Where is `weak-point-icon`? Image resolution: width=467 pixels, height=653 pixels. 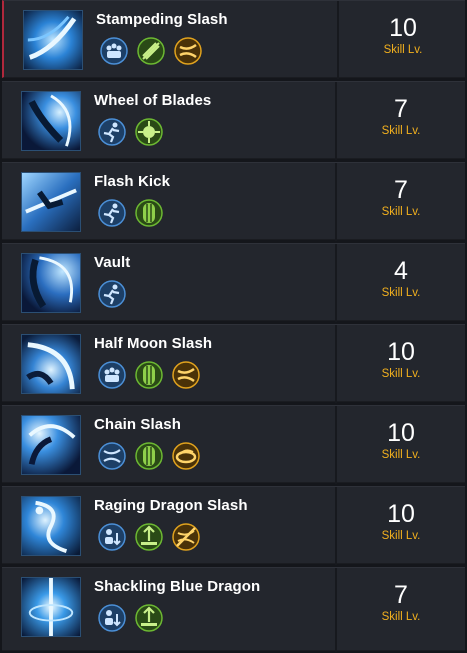
weak-point-icon is located at coordinates (151, 51).